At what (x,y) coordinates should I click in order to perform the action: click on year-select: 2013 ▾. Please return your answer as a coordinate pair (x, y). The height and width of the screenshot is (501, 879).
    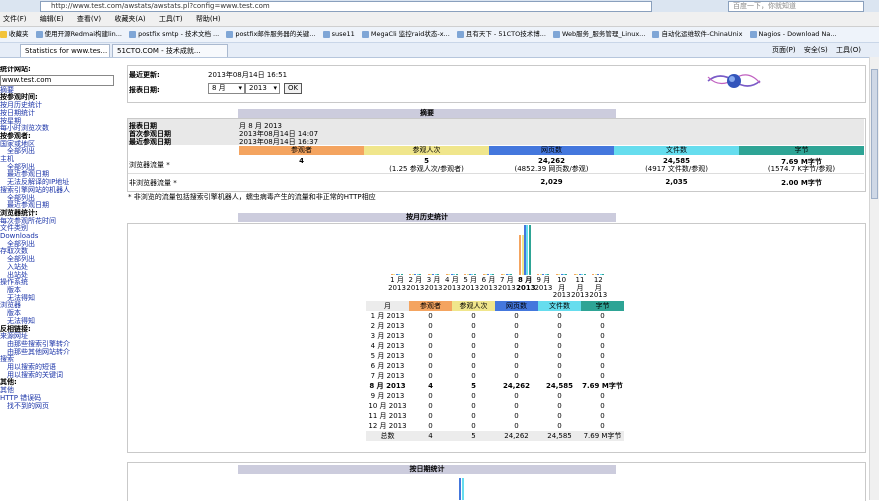
    Looking at the image, I should click on (262, 88).